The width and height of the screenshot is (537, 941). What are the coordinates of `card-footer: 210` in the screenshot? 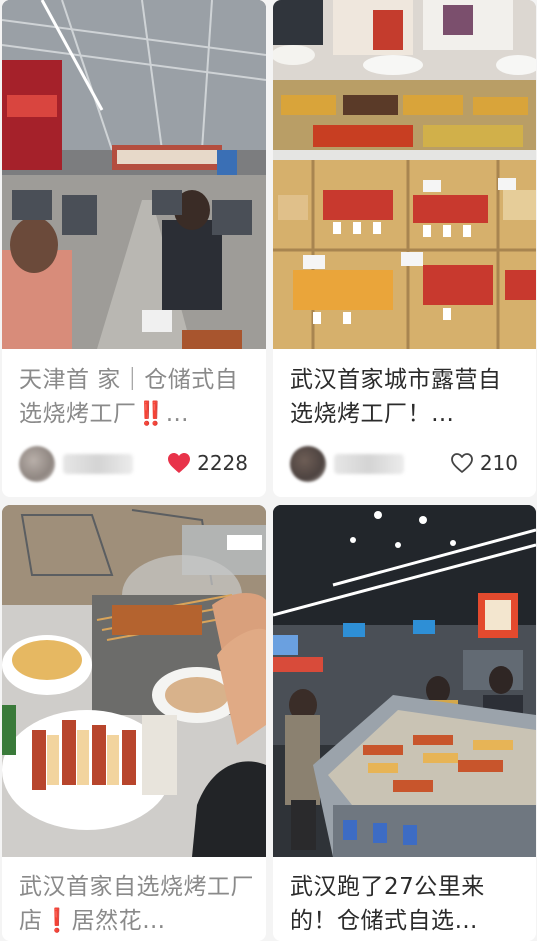 It's located at (404, 462).